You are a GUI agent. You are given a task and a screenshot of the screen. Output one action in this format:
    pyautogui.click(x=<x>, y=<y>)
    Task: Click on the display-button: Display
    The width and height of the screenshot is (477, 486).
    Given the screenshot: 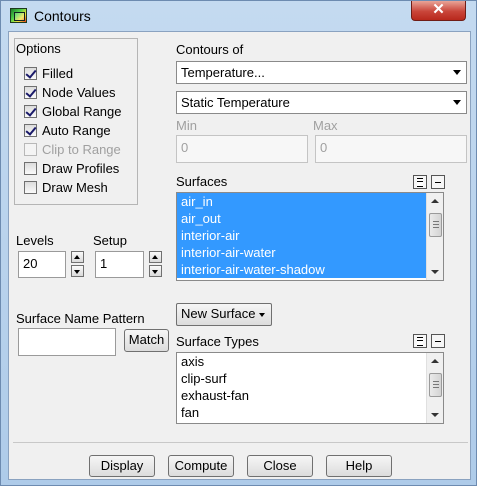 What is the action you would take?
    pyautogui.click(x=122, y=466)
    